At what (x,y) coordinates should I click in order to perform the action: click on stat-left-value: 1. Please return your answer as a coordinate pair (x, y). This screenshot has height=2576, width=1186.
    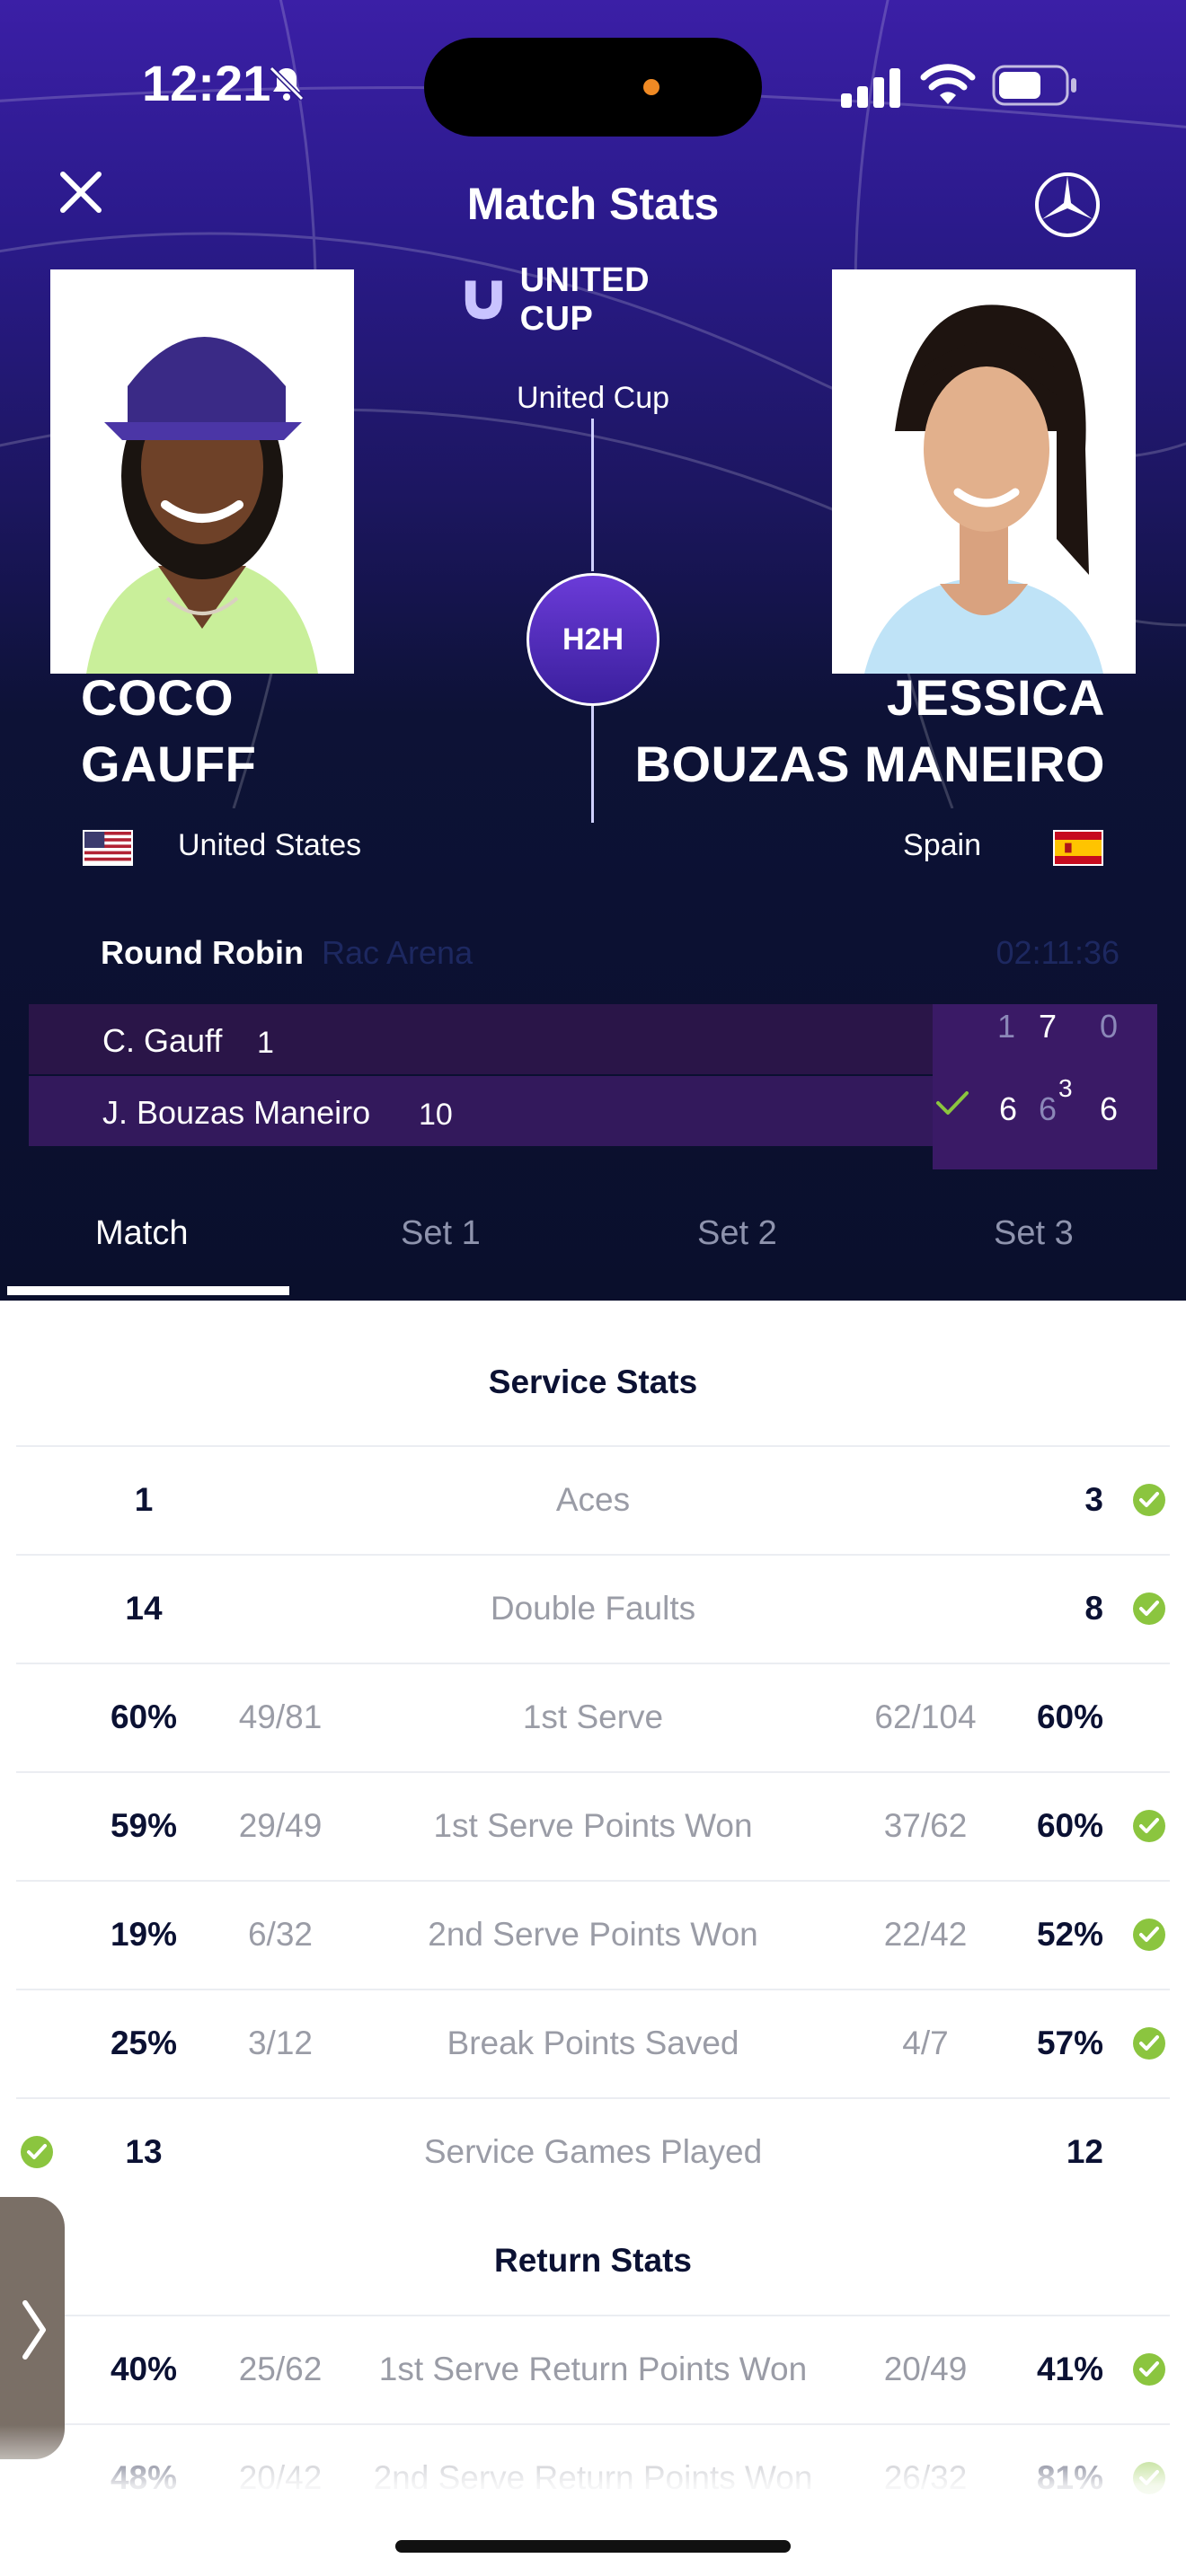
    Looking at the image, I should click on (144, 1499).